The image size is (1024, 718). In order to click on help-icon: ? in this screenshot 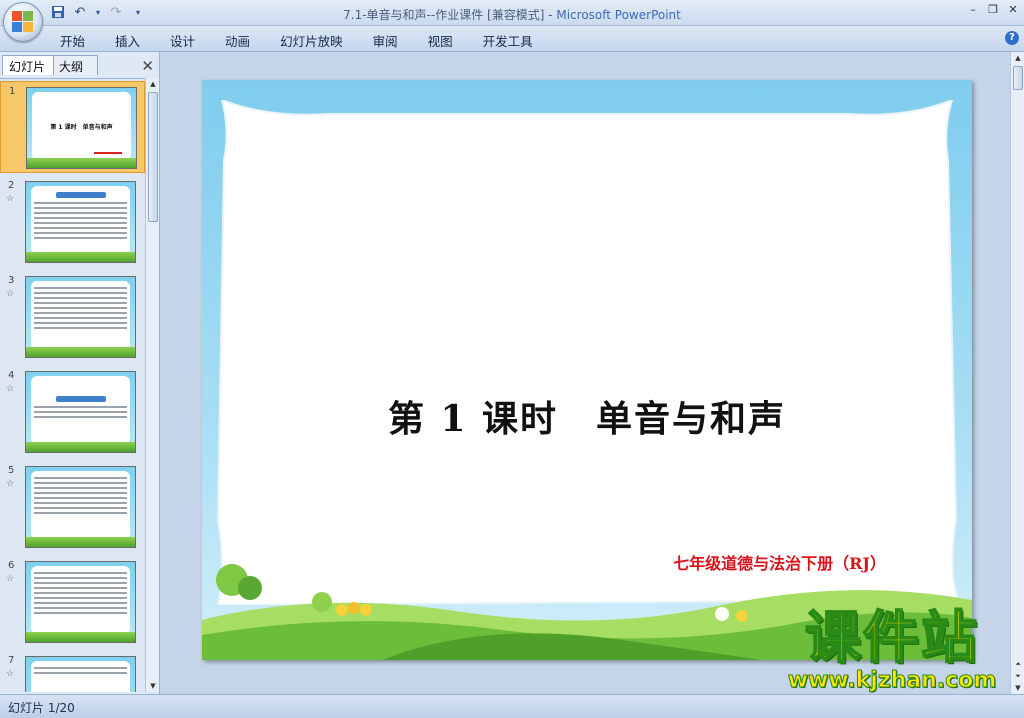, I will do `click(1012, 38)`.